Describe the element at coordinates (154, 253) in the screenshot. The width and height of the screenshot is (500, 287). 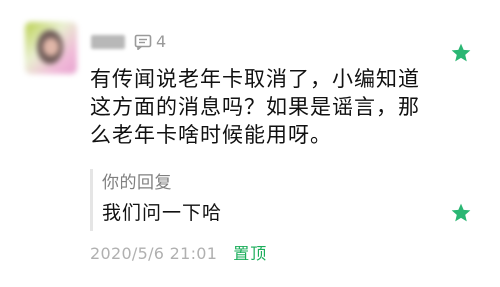
I see `timestamp: 2020/5/6 21:01` at that location.